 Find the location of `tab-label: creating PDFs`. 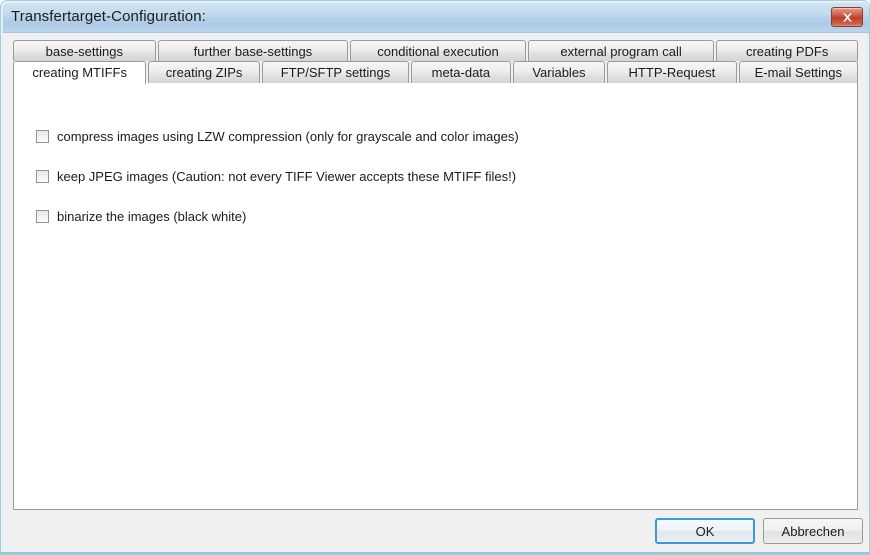

tab-label: creating PDFs is located at coordinates (787, 51).